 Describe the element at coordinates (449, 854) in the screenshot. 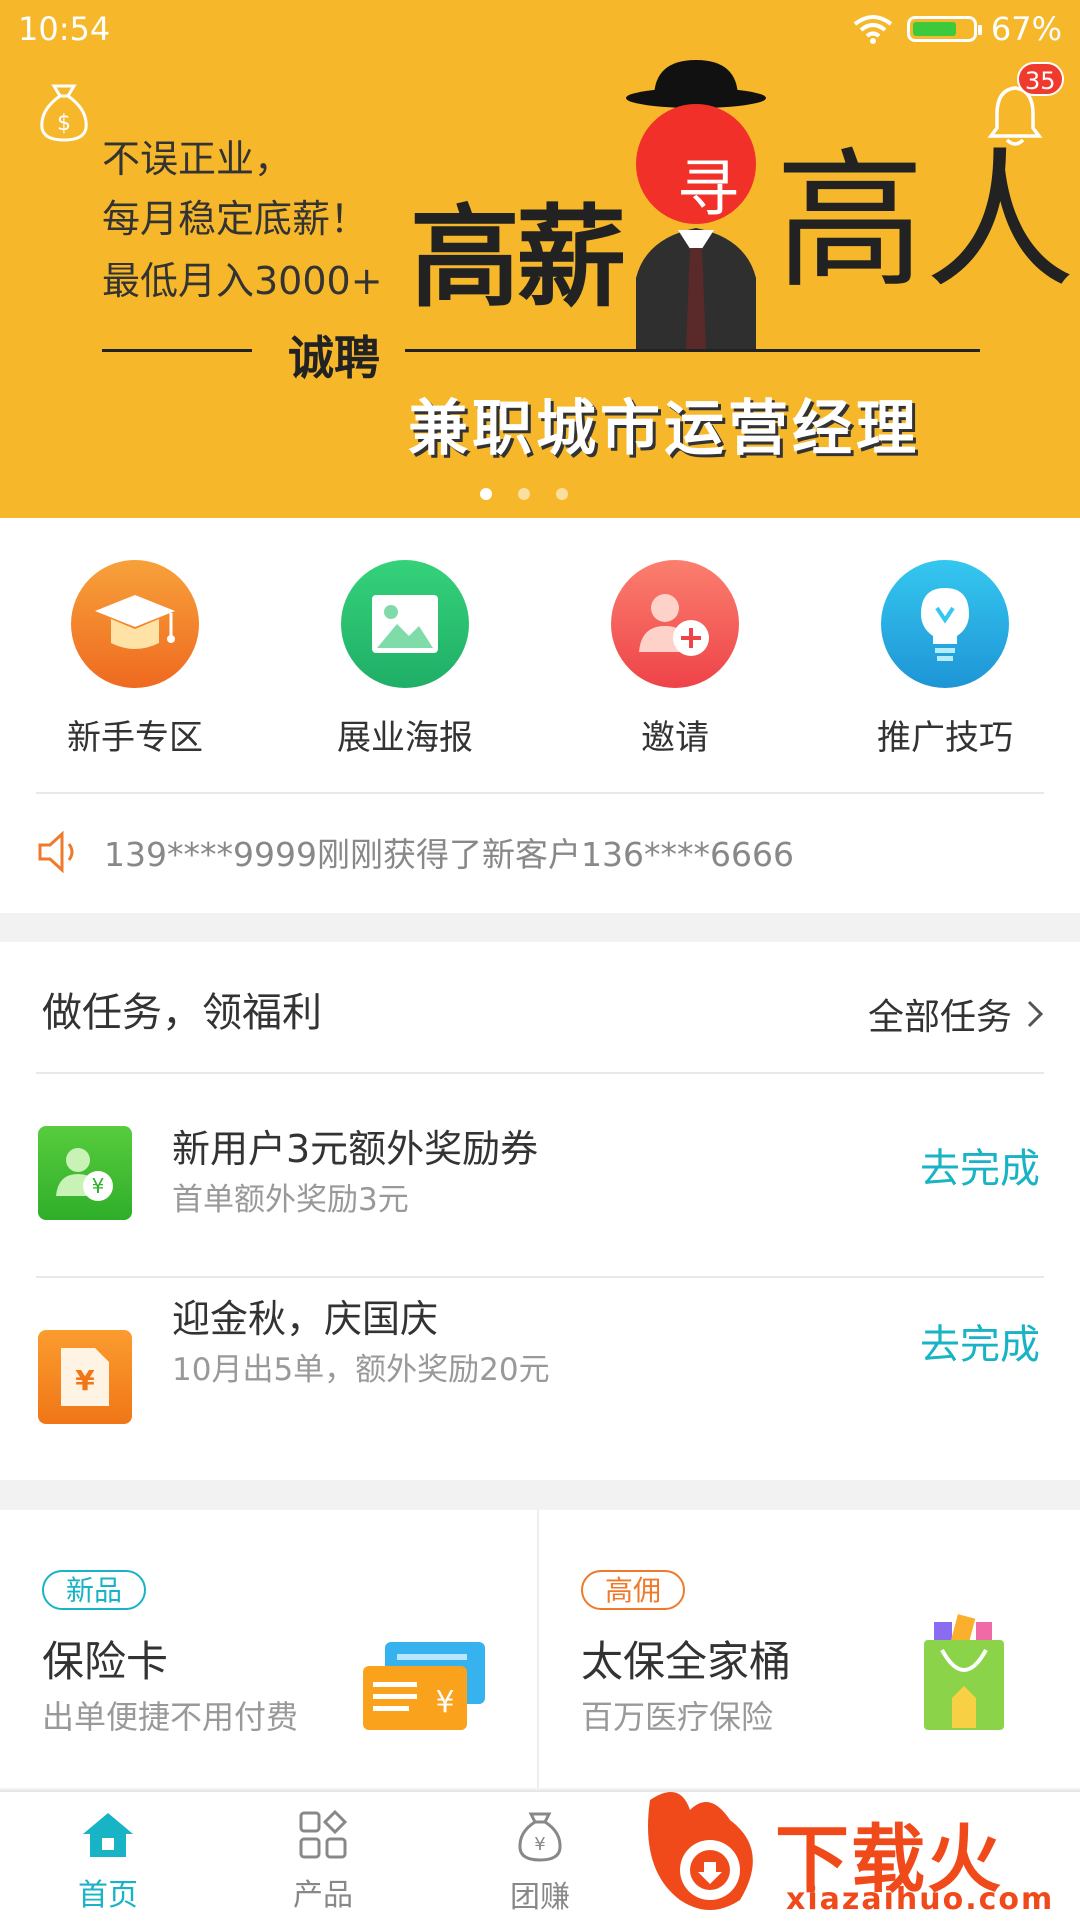

I see `notice-text: 139****9999刚刚获得了新客户136****6666` at that location.